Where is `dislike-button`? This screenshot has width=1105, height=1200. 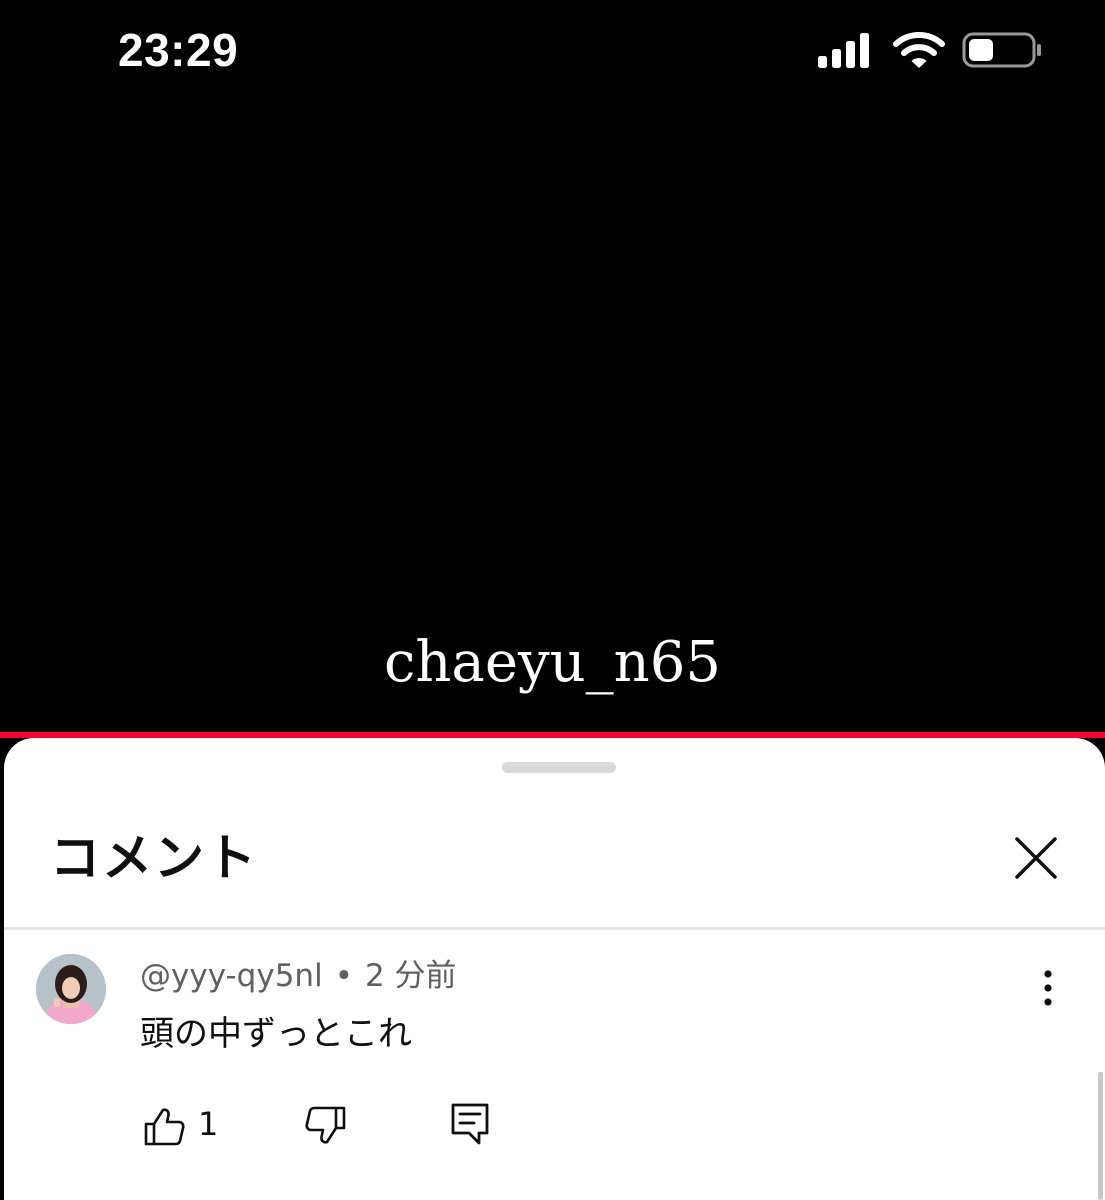
dislike-button is located at coordinates (328, 1124).